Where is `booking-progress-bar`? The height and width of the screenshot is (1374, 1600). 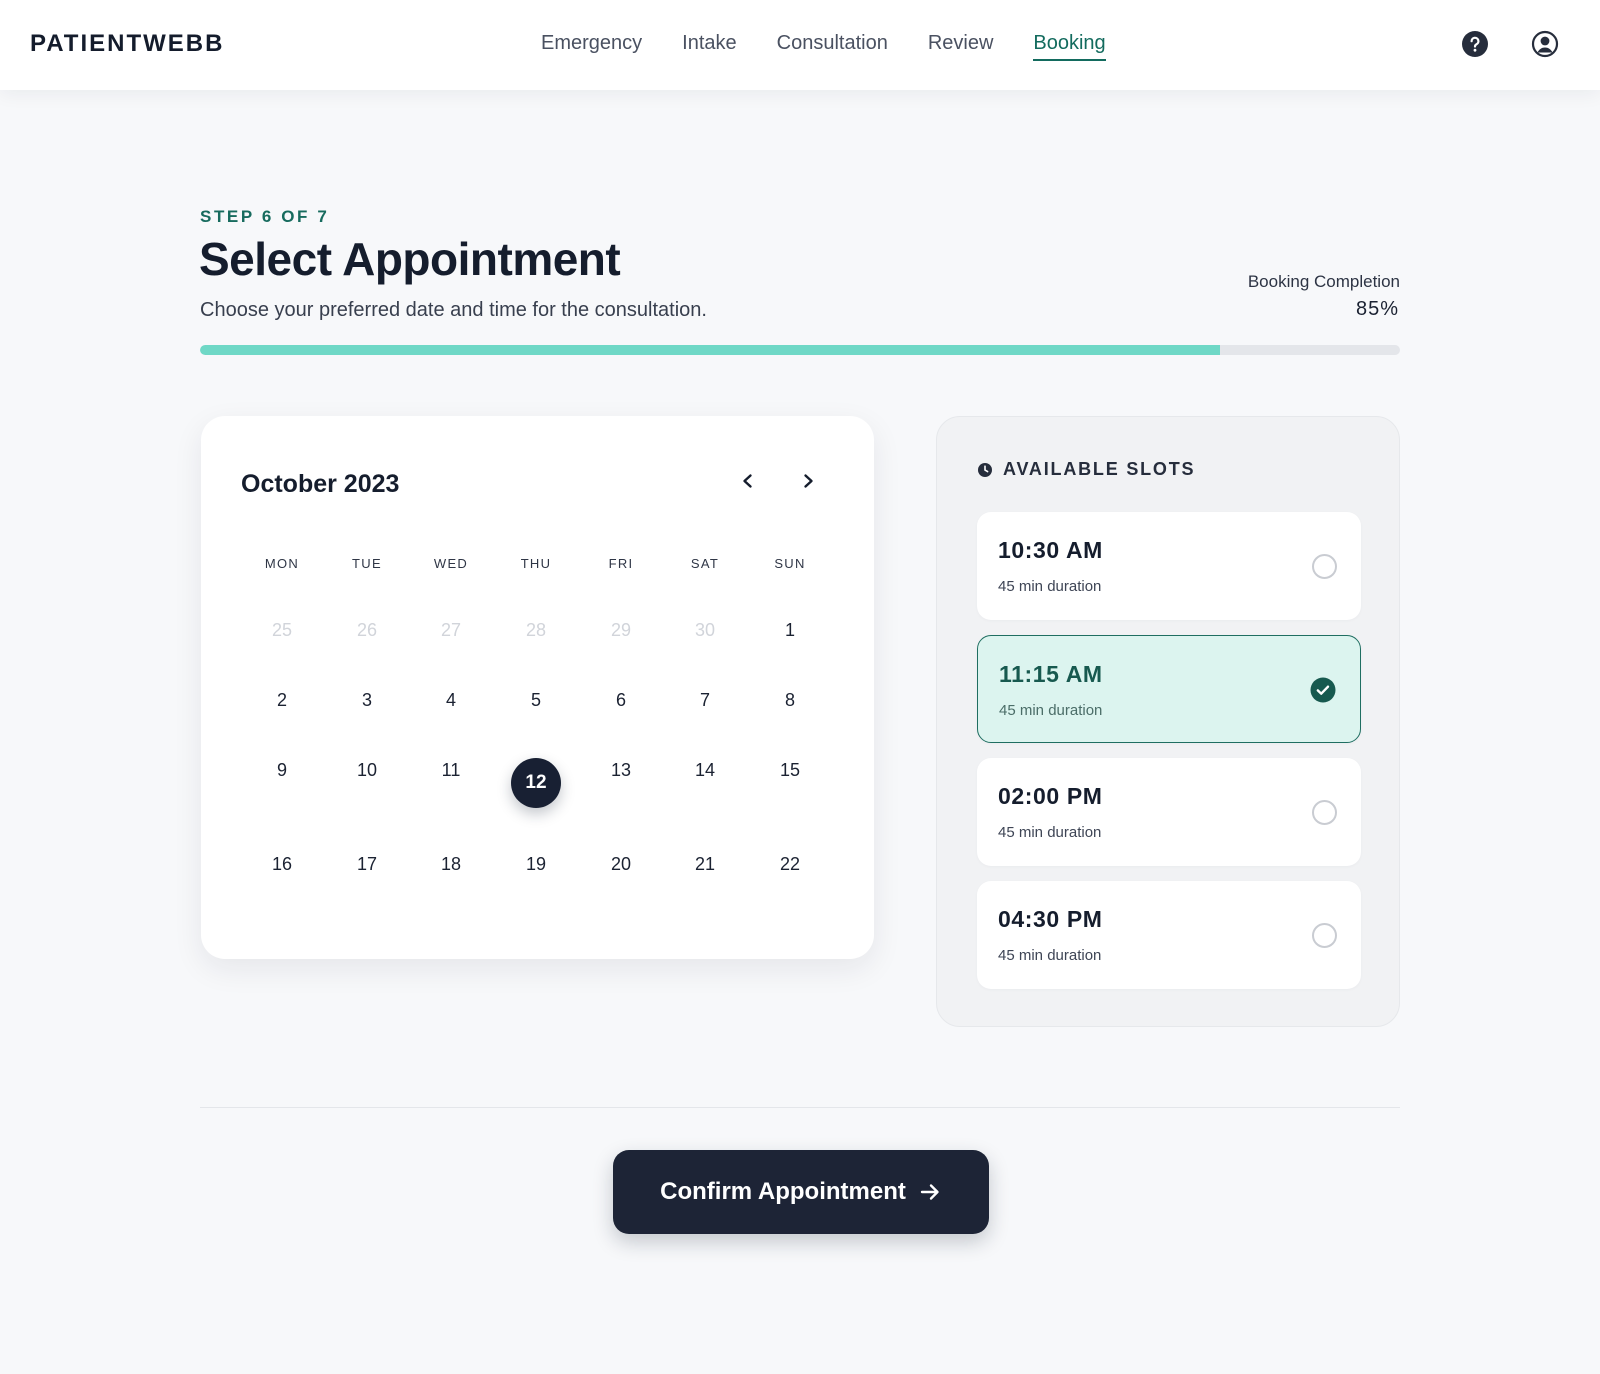 booking-progress-bar is located at coordinates (800, 350).